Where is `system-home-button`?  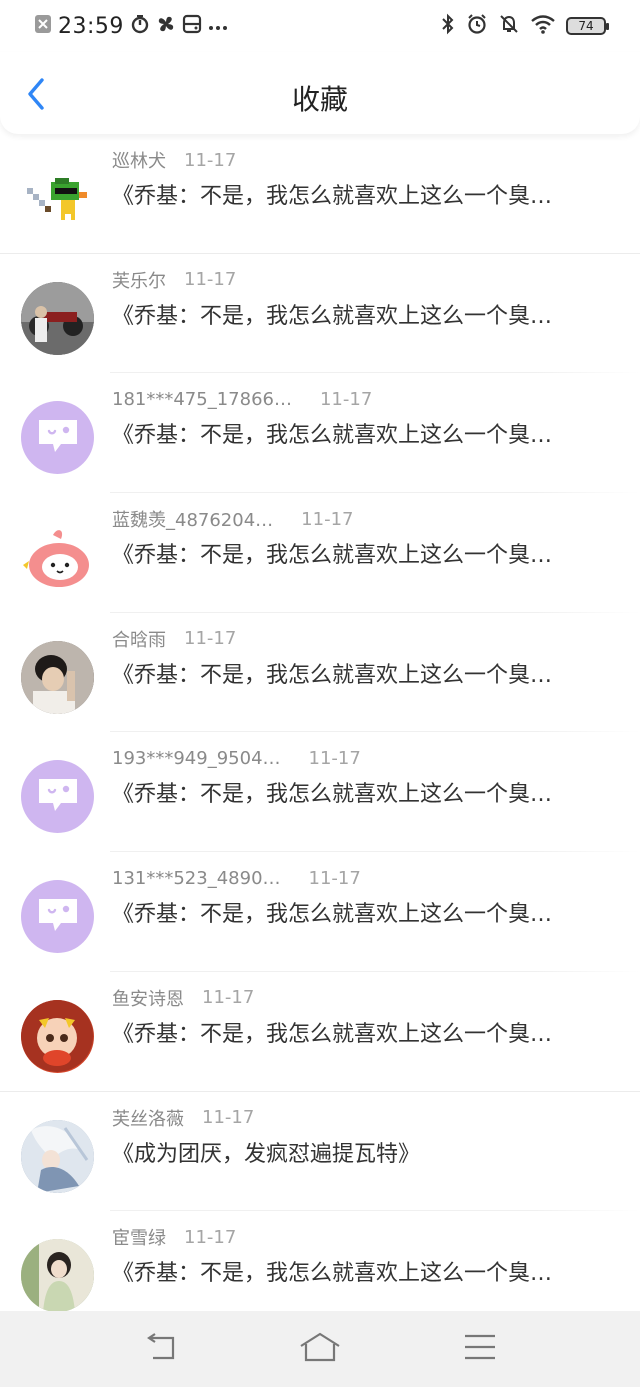 system-home-button is located at coordinates (320, 1349).